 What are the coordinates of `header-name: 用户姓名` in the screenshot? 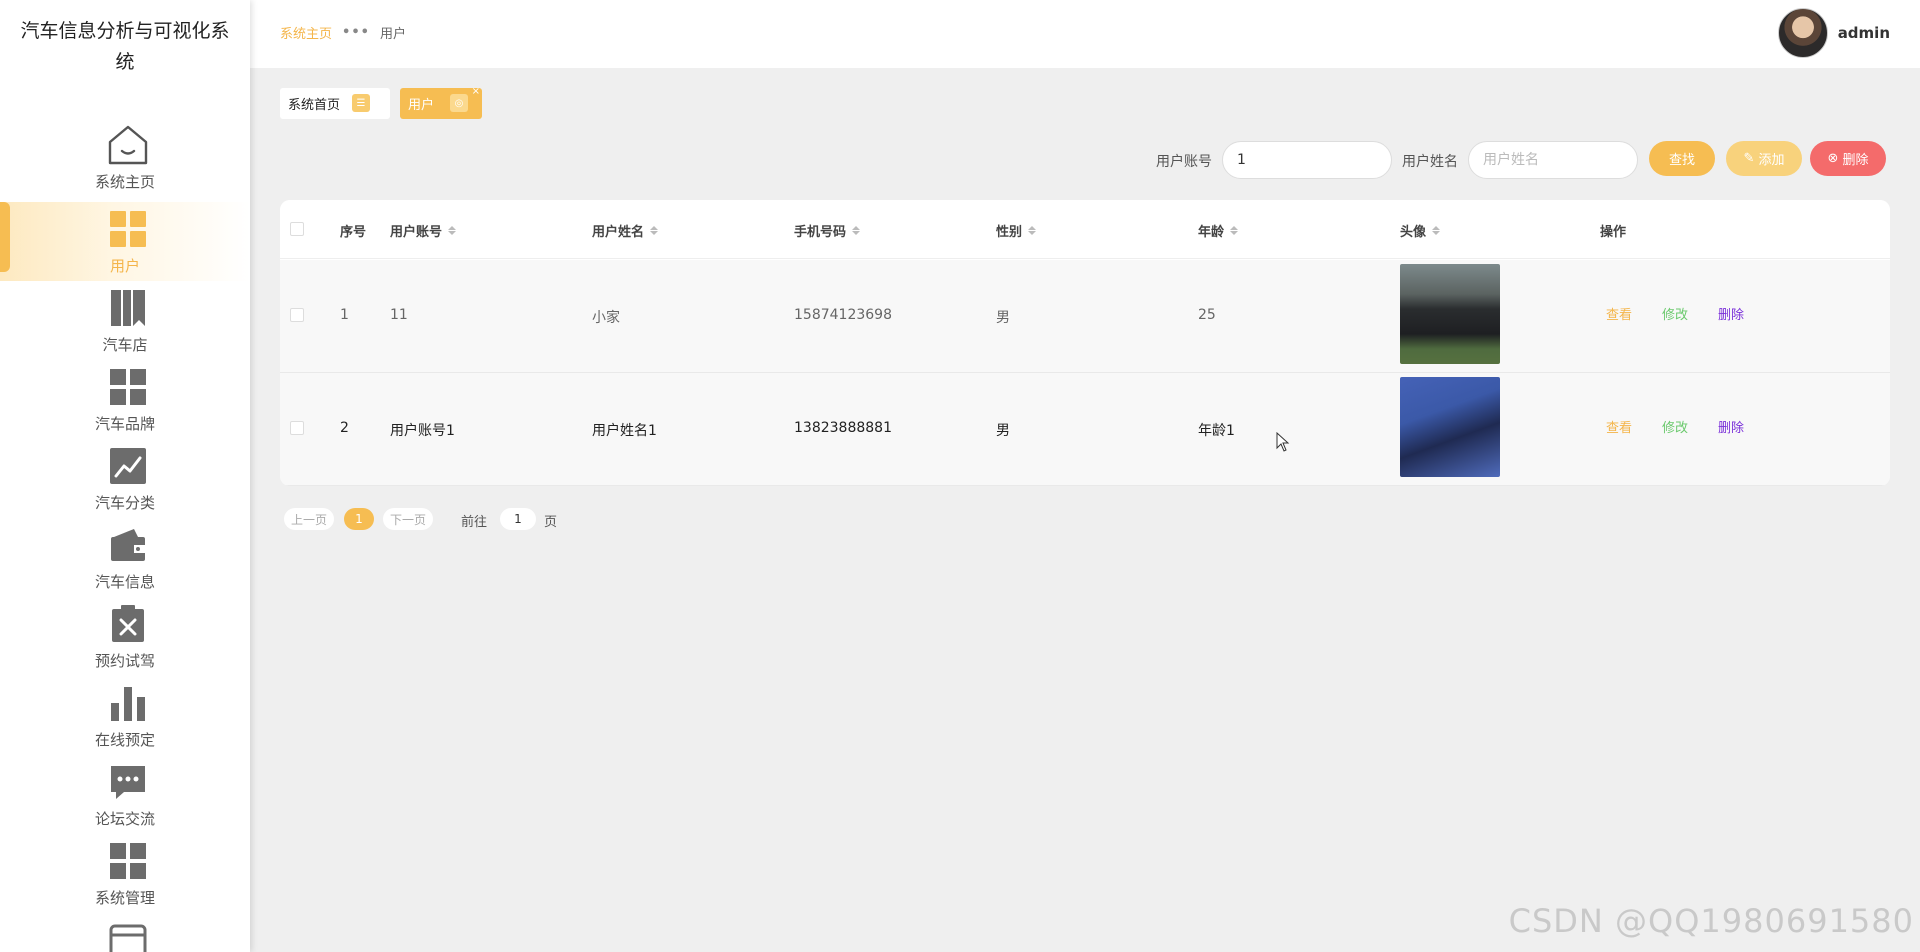 It's located at (625, 230).